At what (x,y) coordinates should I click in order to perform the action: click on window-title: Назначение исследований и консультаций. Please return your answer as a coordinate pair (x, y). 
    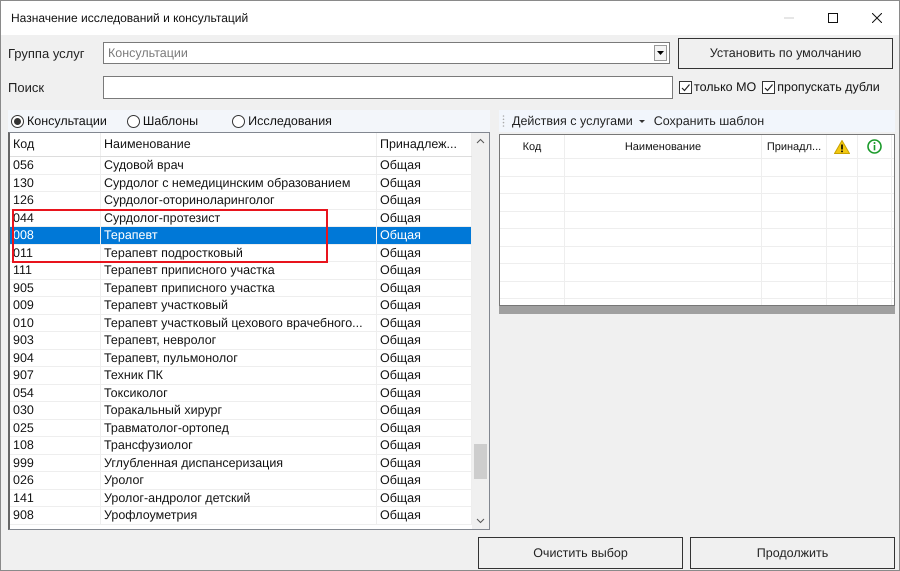
    Looking at the image, I should click on (129, 18).